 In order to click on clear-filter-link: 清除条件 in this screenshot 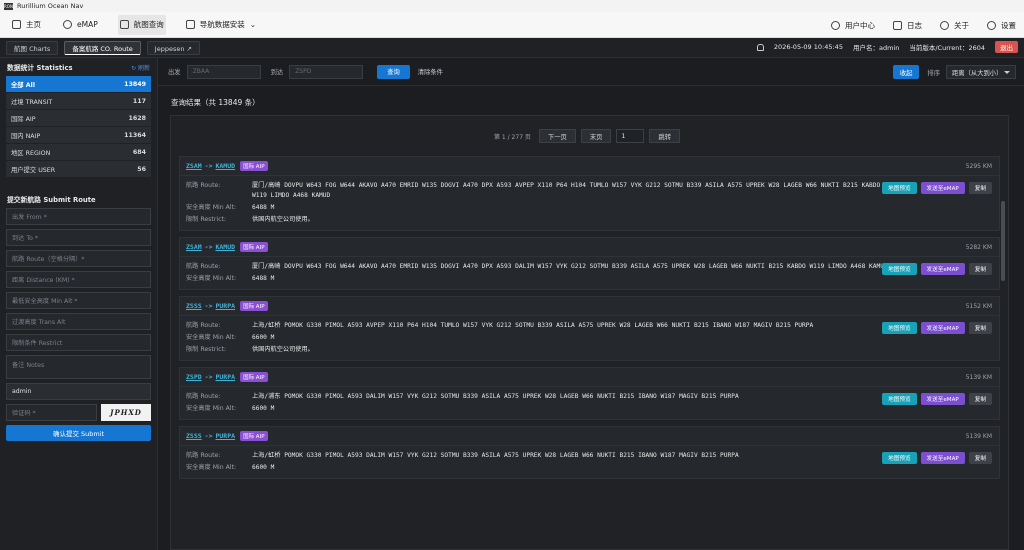, I will do `click(430, 71)`.